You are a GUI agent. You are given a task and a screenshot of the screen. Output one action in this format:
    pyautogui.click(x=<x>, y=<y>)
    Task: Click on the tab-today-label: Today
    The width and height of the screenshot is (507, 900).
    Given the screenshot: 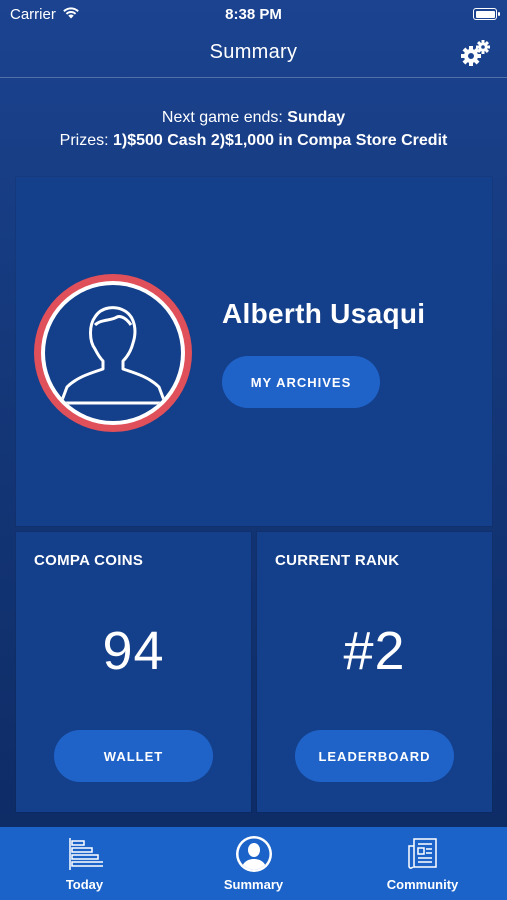 What is the action you would take?
    pyautogui.click(x=84, y=884)
    